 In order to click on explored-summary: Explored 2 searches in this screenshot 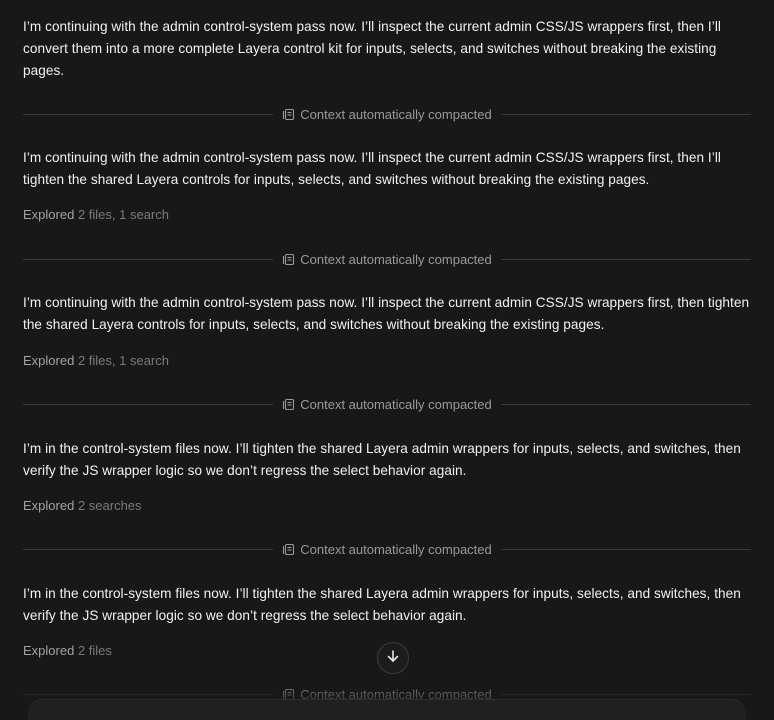, I will do `click(82, 506)`.